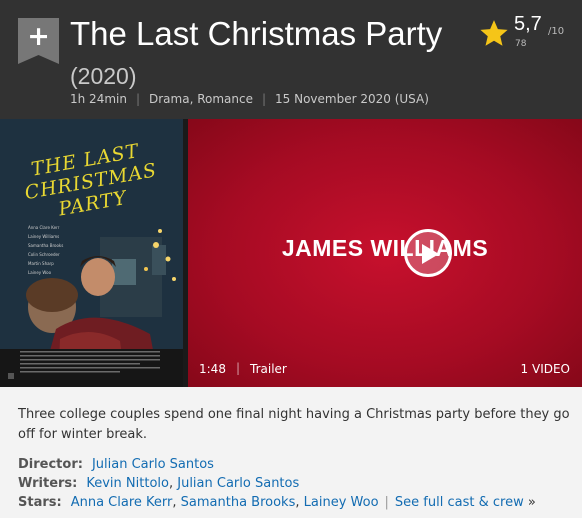  Describe the element at coordinates (44, 227) in the screenshot. I see `poster-cast-name: Anna Clare Kerr` at that location.